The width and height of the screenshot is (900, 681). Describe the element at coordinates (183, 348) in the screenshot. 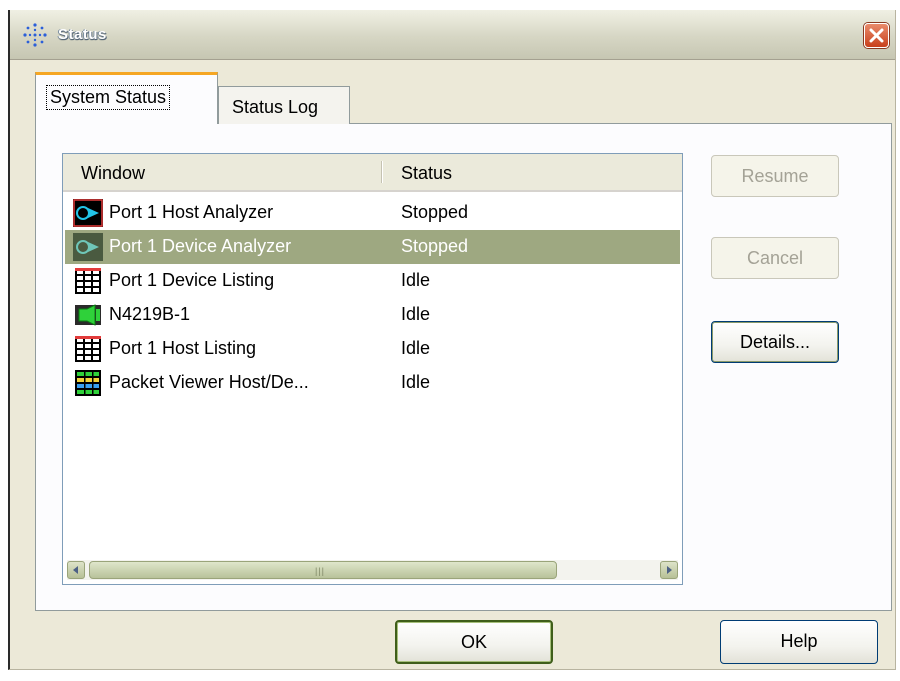

I see `window-name: Port 1 Host Listing` at that location.